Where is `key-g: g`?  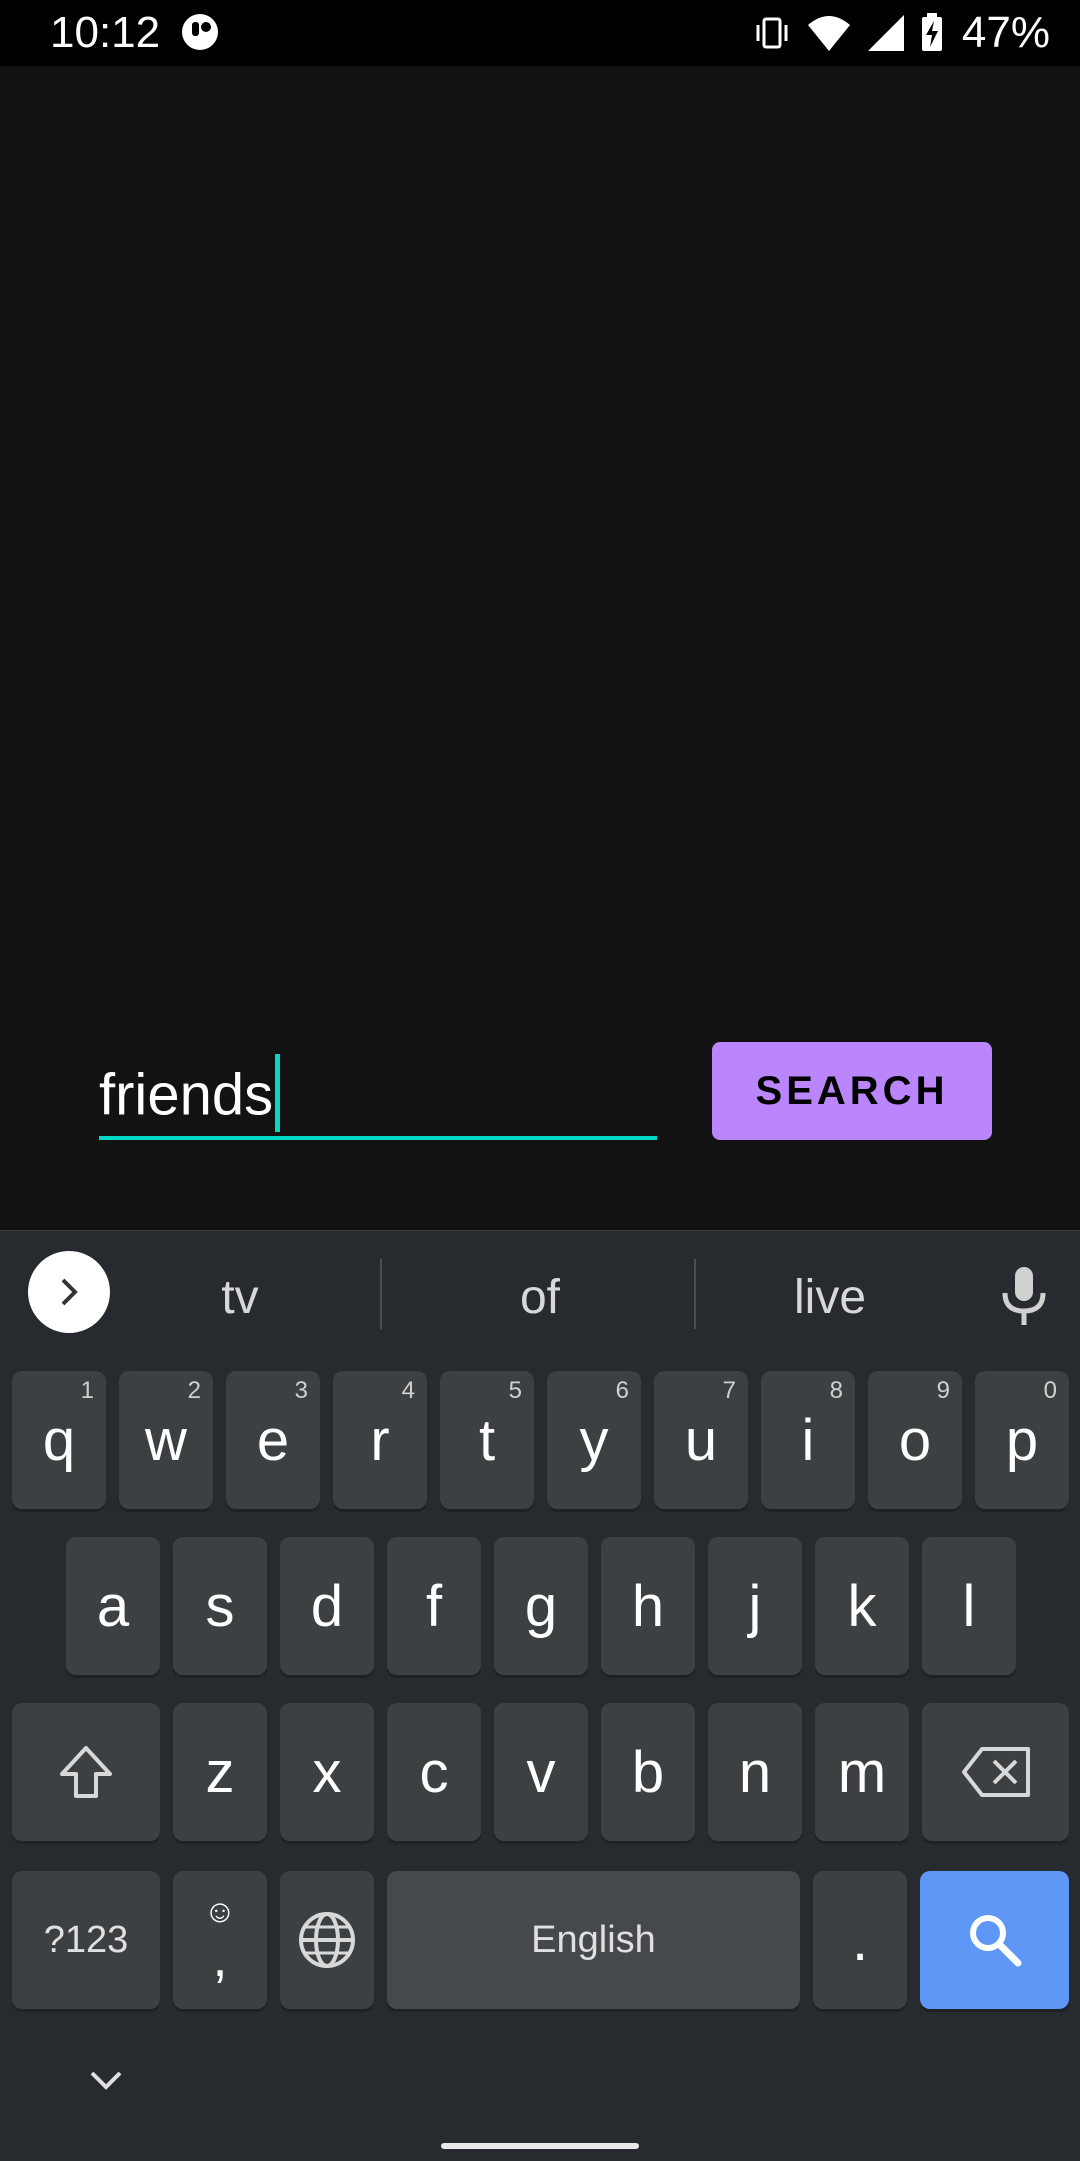 key-g: g is located at coordinates (541, 1606).